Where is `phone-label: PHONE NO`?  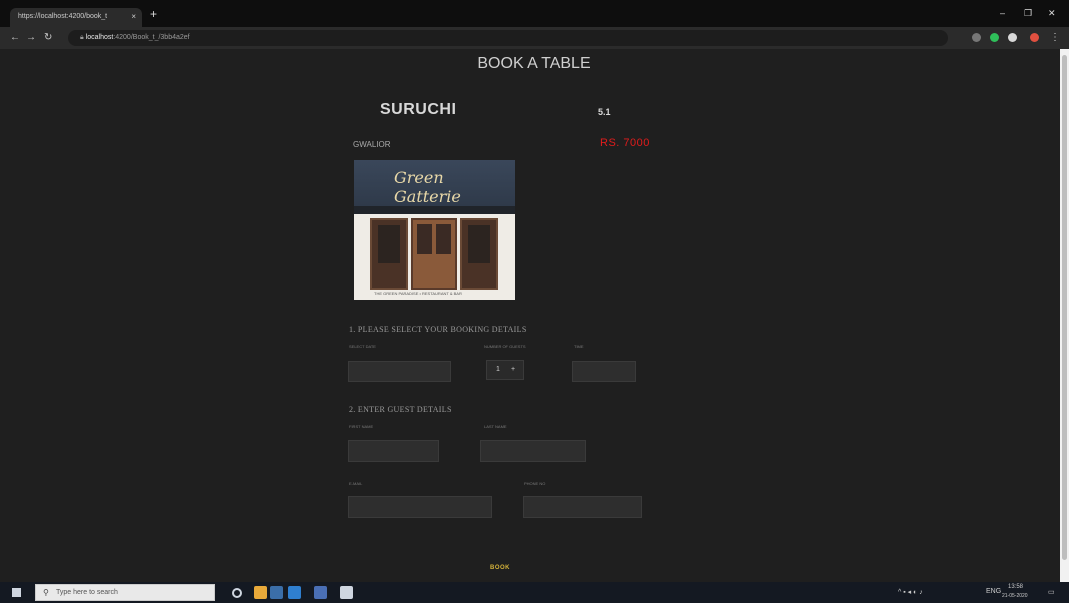
phone-label: PHONE NO is located at coordinates (535, 483).